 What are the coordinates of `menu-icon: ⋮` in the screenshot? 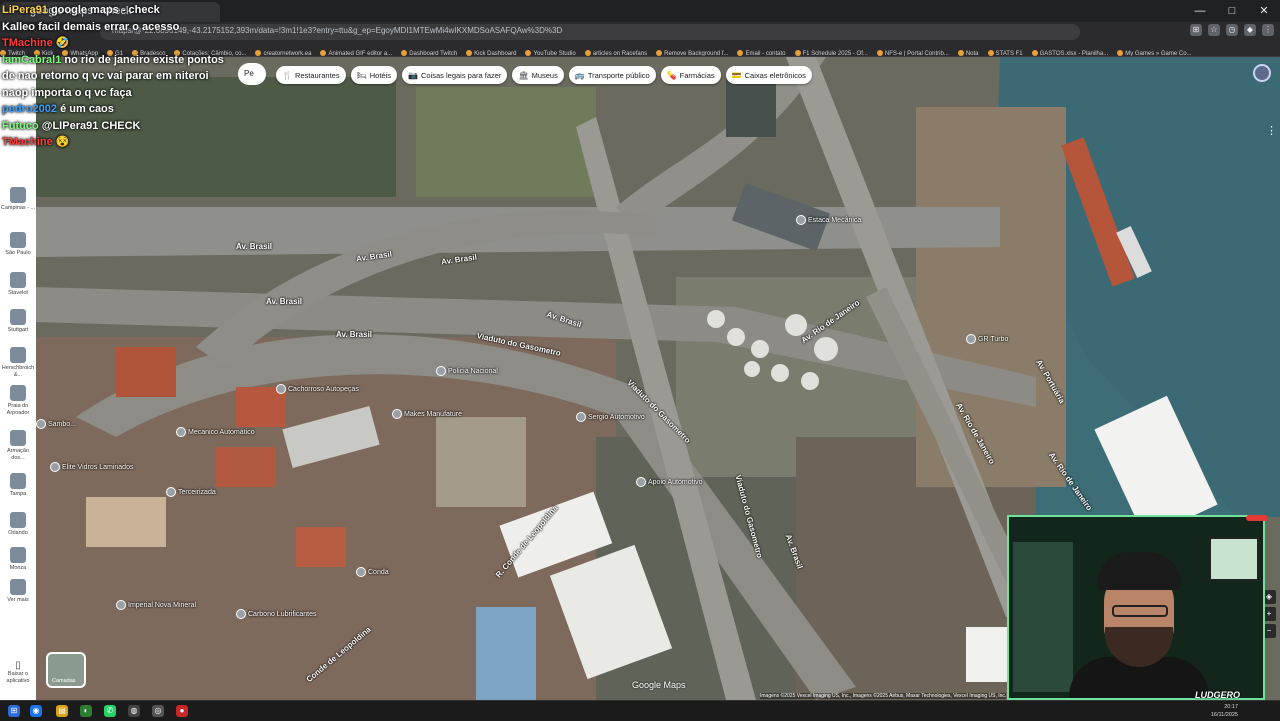 It's located at (1268, 30).